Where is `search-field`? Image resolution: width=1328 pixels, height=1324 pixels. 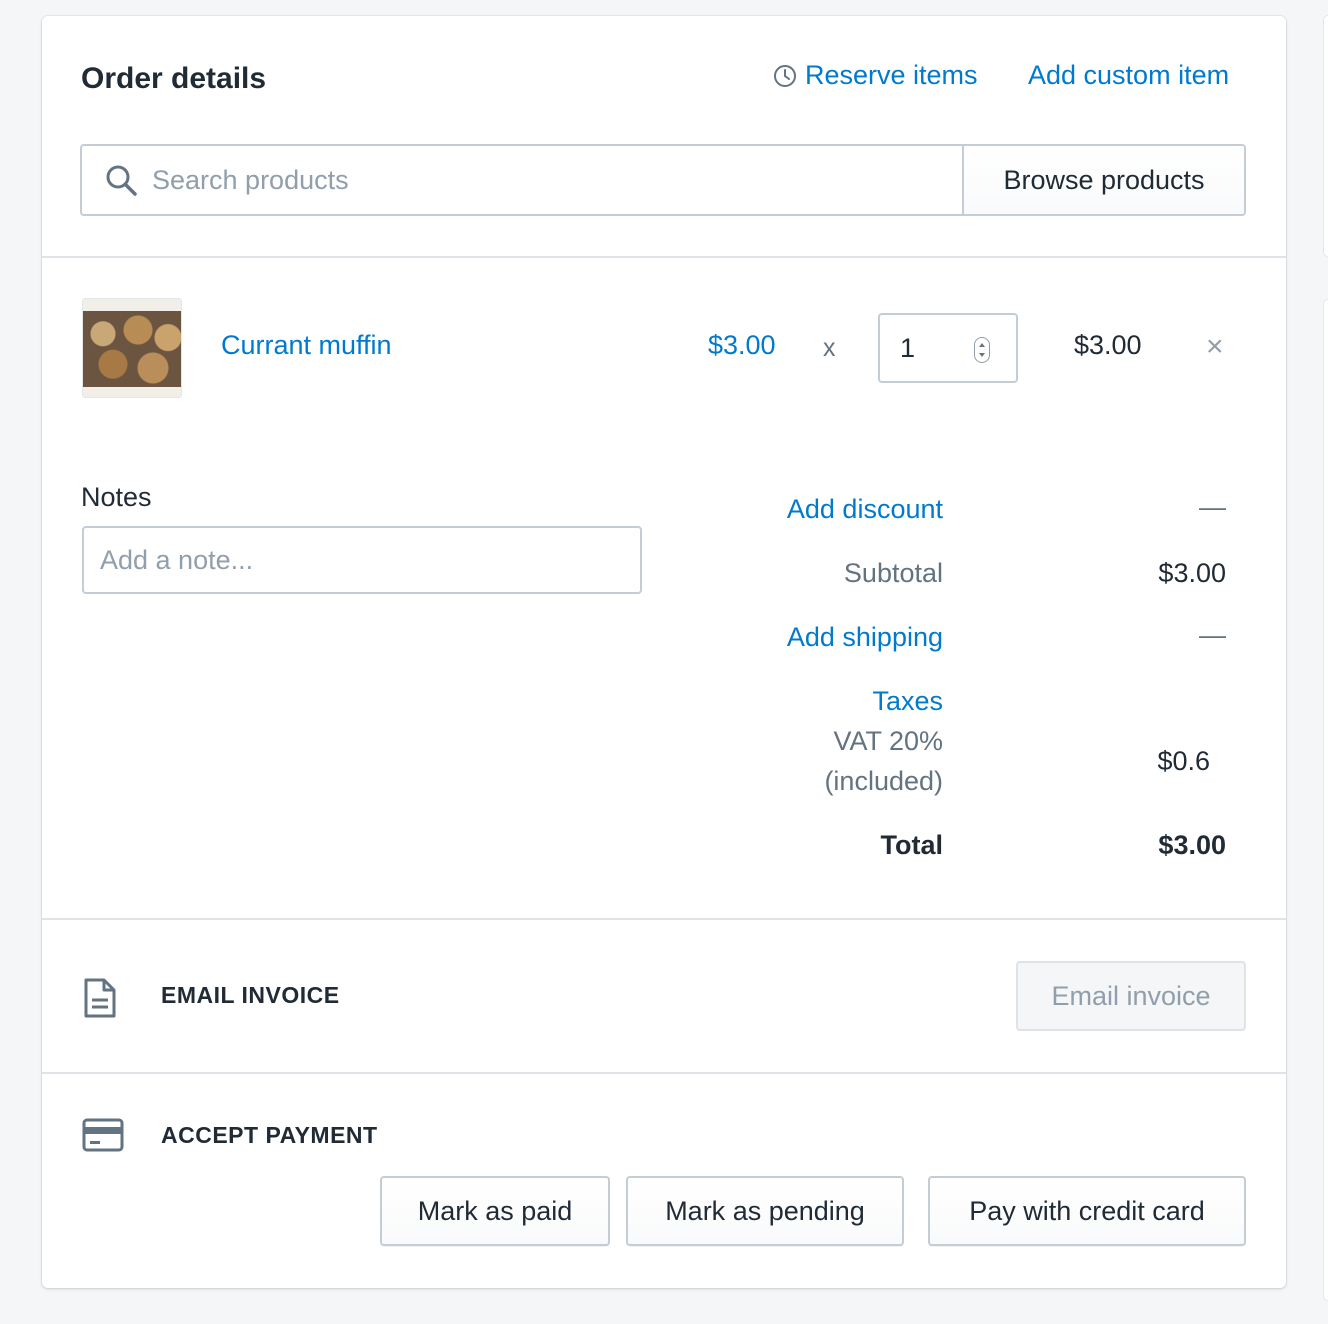 search-field is located at coordinates (522, 180).